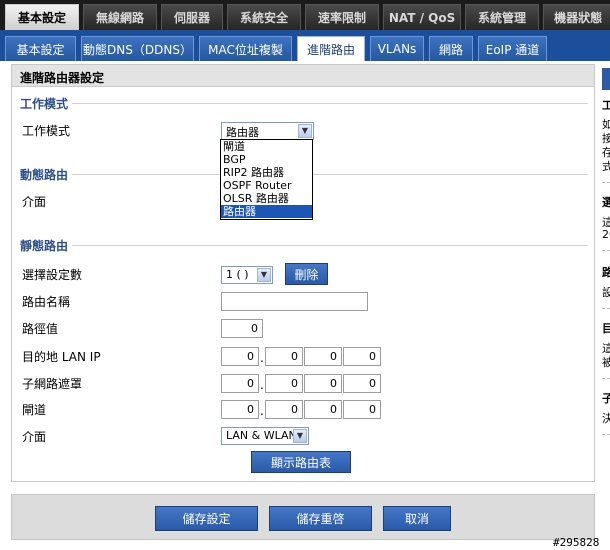  What do you see at coordinates (606, 418) in the screenshot?
I see `help-text: 決` at bounding box center [606, 418].